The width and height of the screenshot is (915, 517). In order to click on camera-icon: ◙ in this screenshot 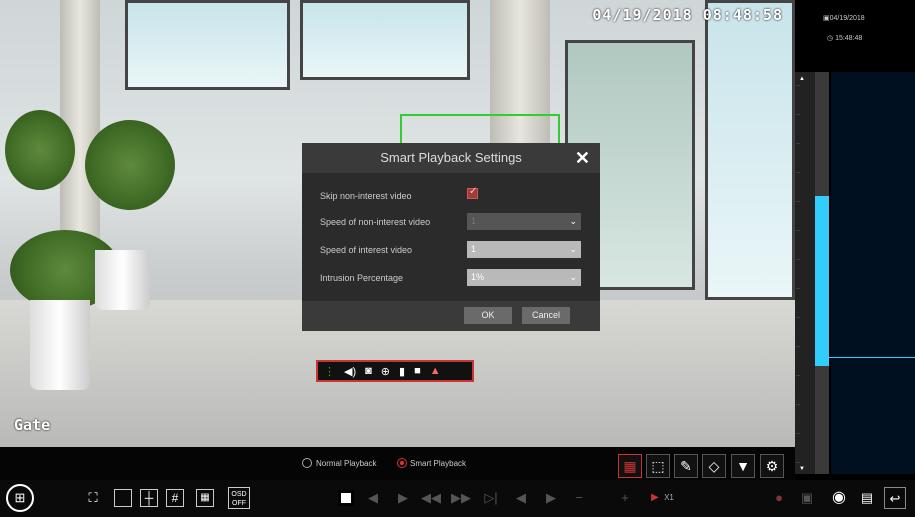, I will do `click(368, 371)`.